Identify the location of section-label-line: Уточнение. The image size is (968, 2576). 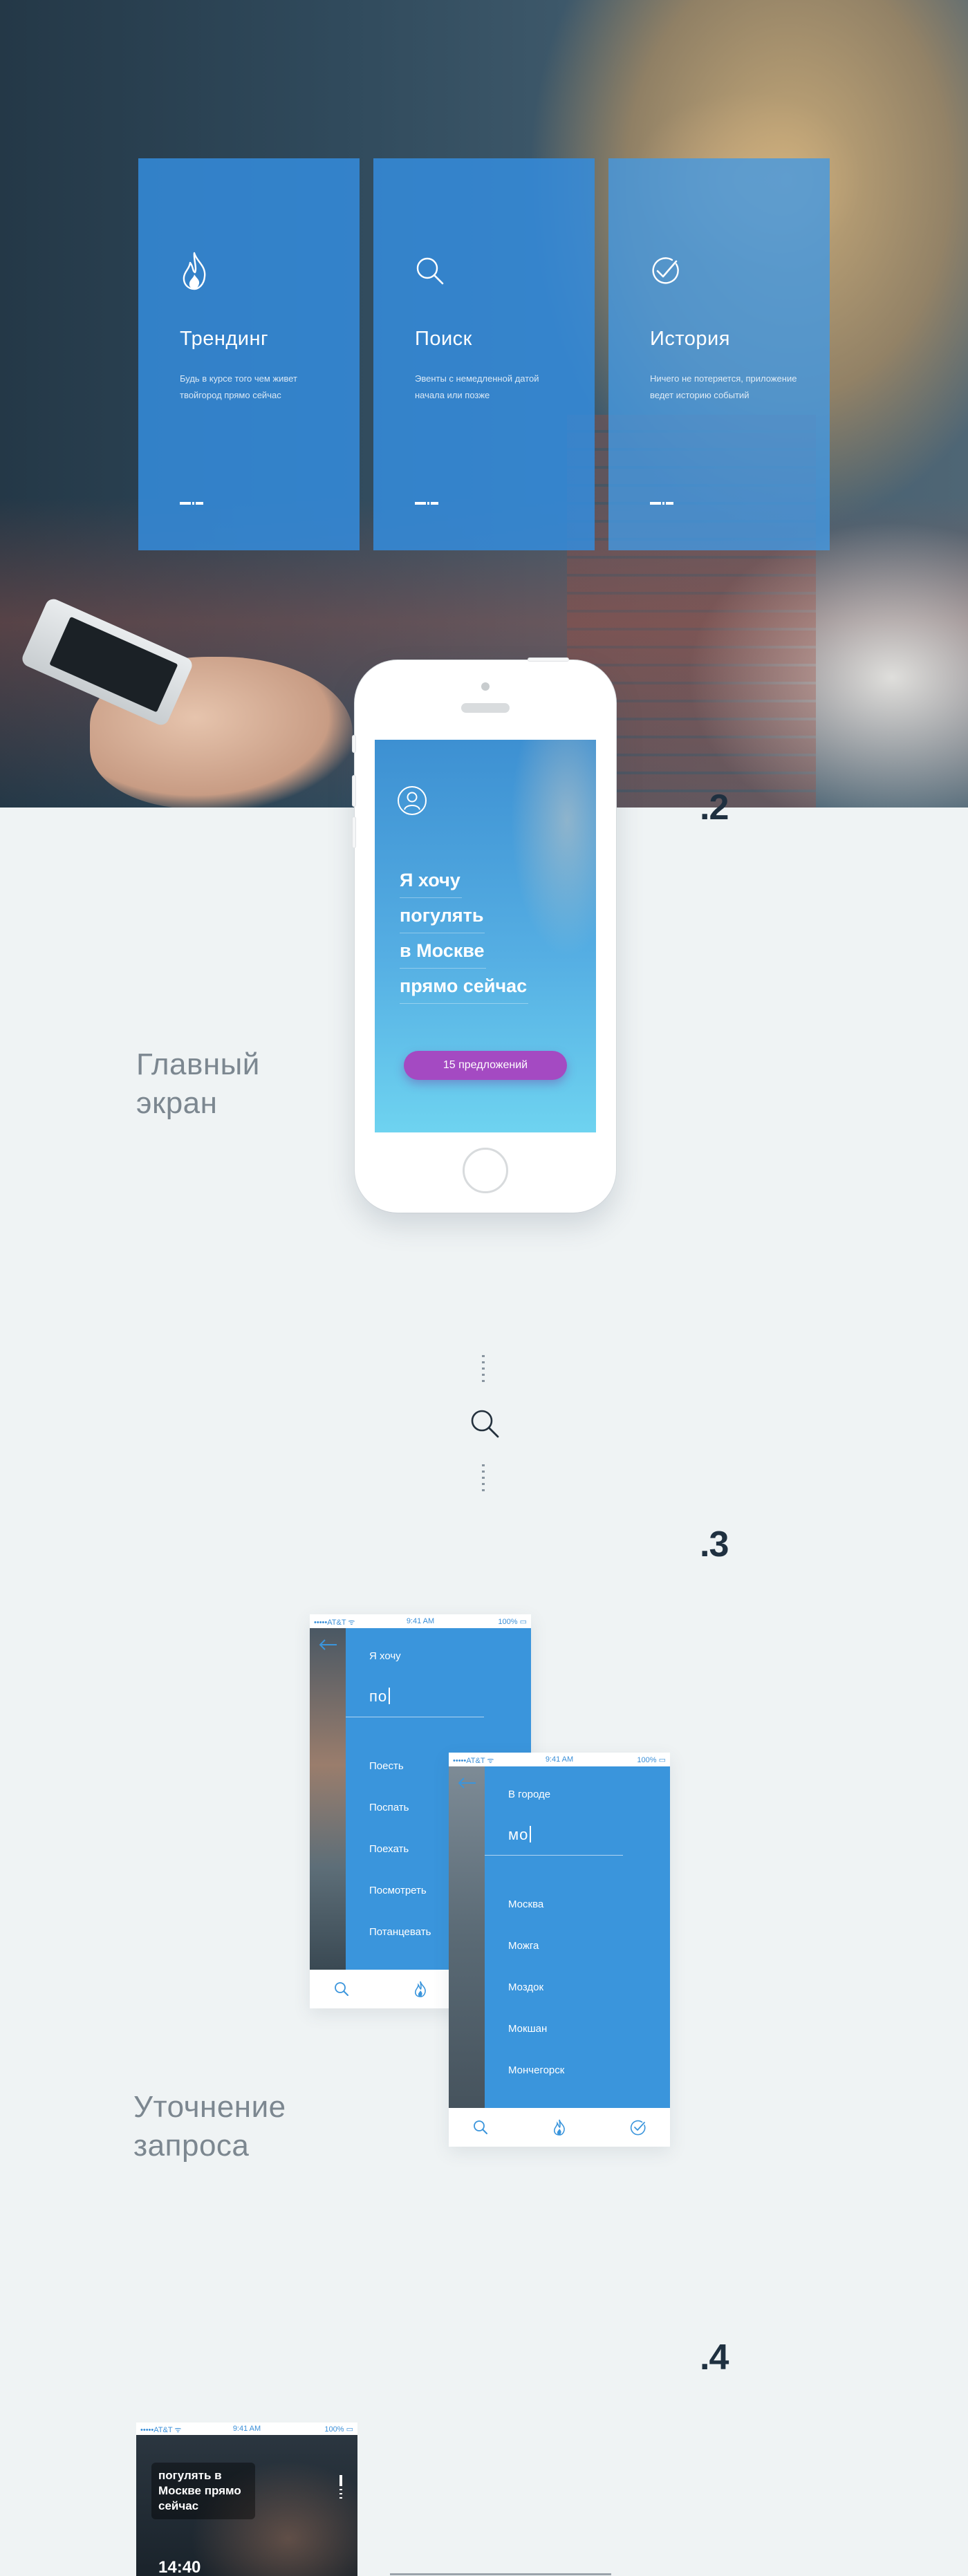
(209, 2107).